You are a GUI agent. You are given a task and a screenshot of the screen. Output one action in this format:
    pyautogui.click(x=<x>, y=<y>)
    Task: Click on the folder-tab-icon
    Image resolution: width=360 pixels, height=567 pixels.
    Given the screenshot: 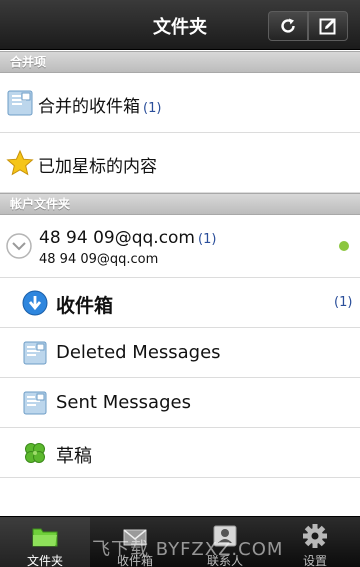 What is the action you would take?
    pyautogui.click(x=45, y=537)
    